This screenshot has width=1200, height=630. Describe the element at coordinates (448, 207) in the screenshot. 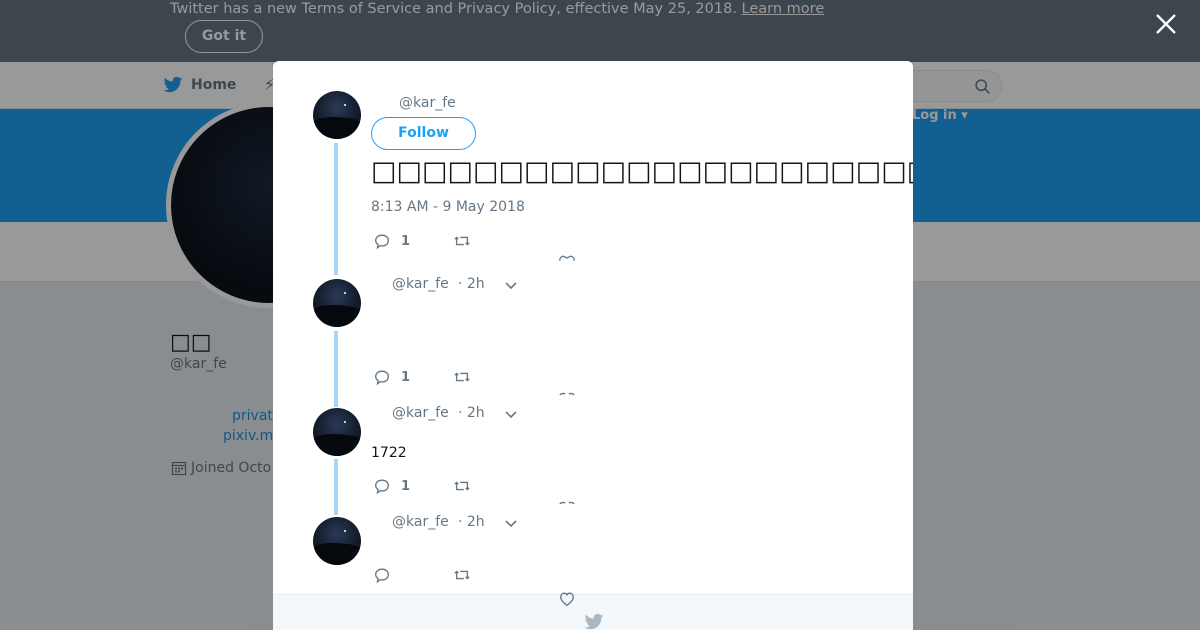

I see `tweet-timestamp: 8:13 AM - 9 May 2018` at that location.